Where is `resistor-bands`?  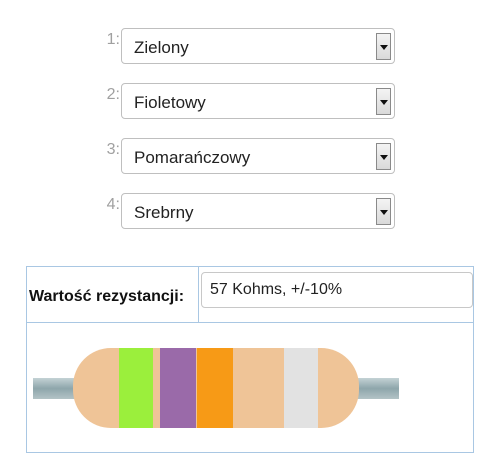
resistor-bands is located at coordinates (218, 388).